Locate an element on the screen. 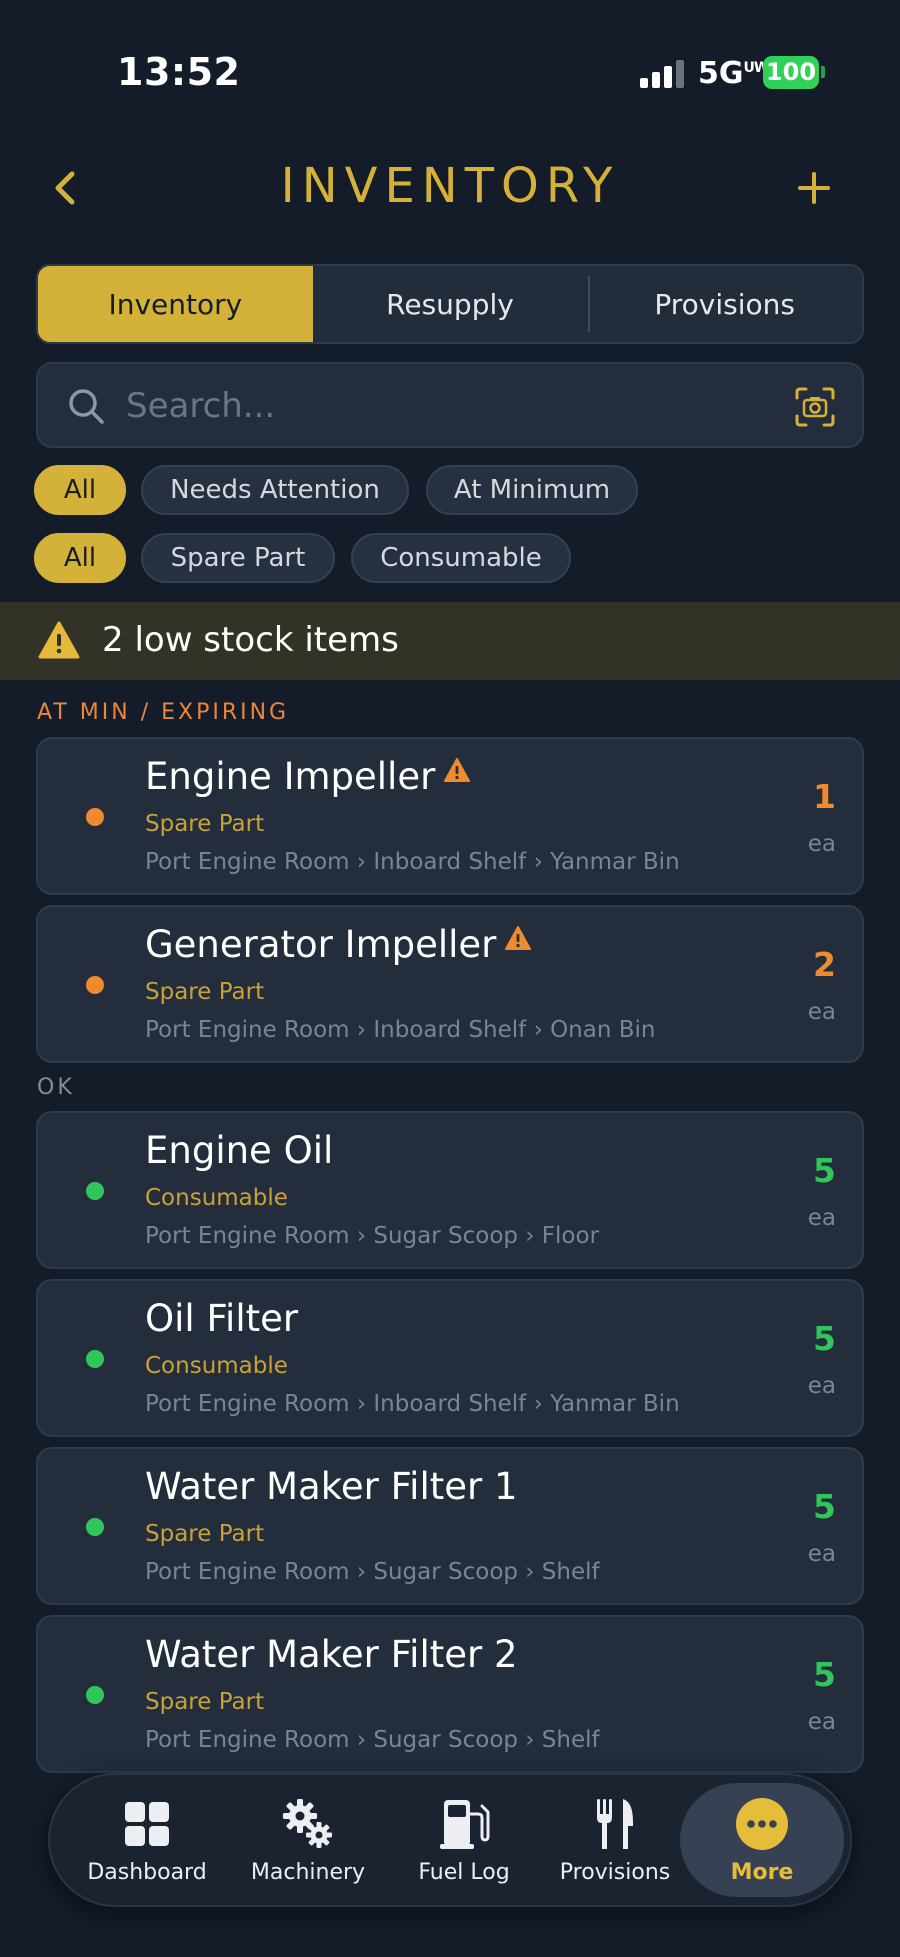 The width and height of the screenshot is (900, 1957). segment-divider is located at coordinates (589, 304).